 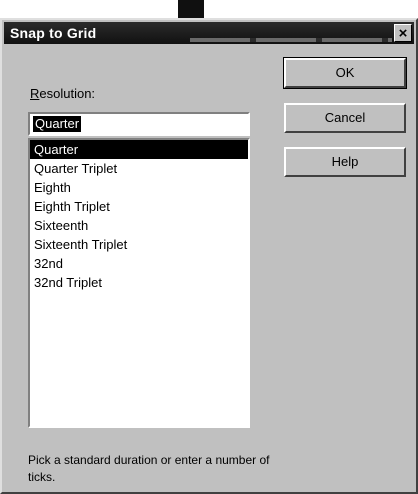 I want to click on resolution-input-value: Quarter, so click(x=57, y=124).